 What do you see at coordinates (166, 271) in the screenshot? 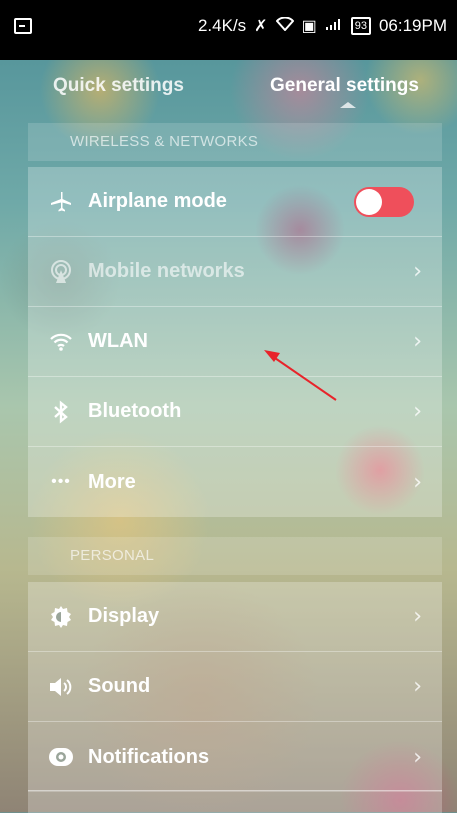
I see `mobile-networks-label: Mobile networks` at bounding box center [166, 271].